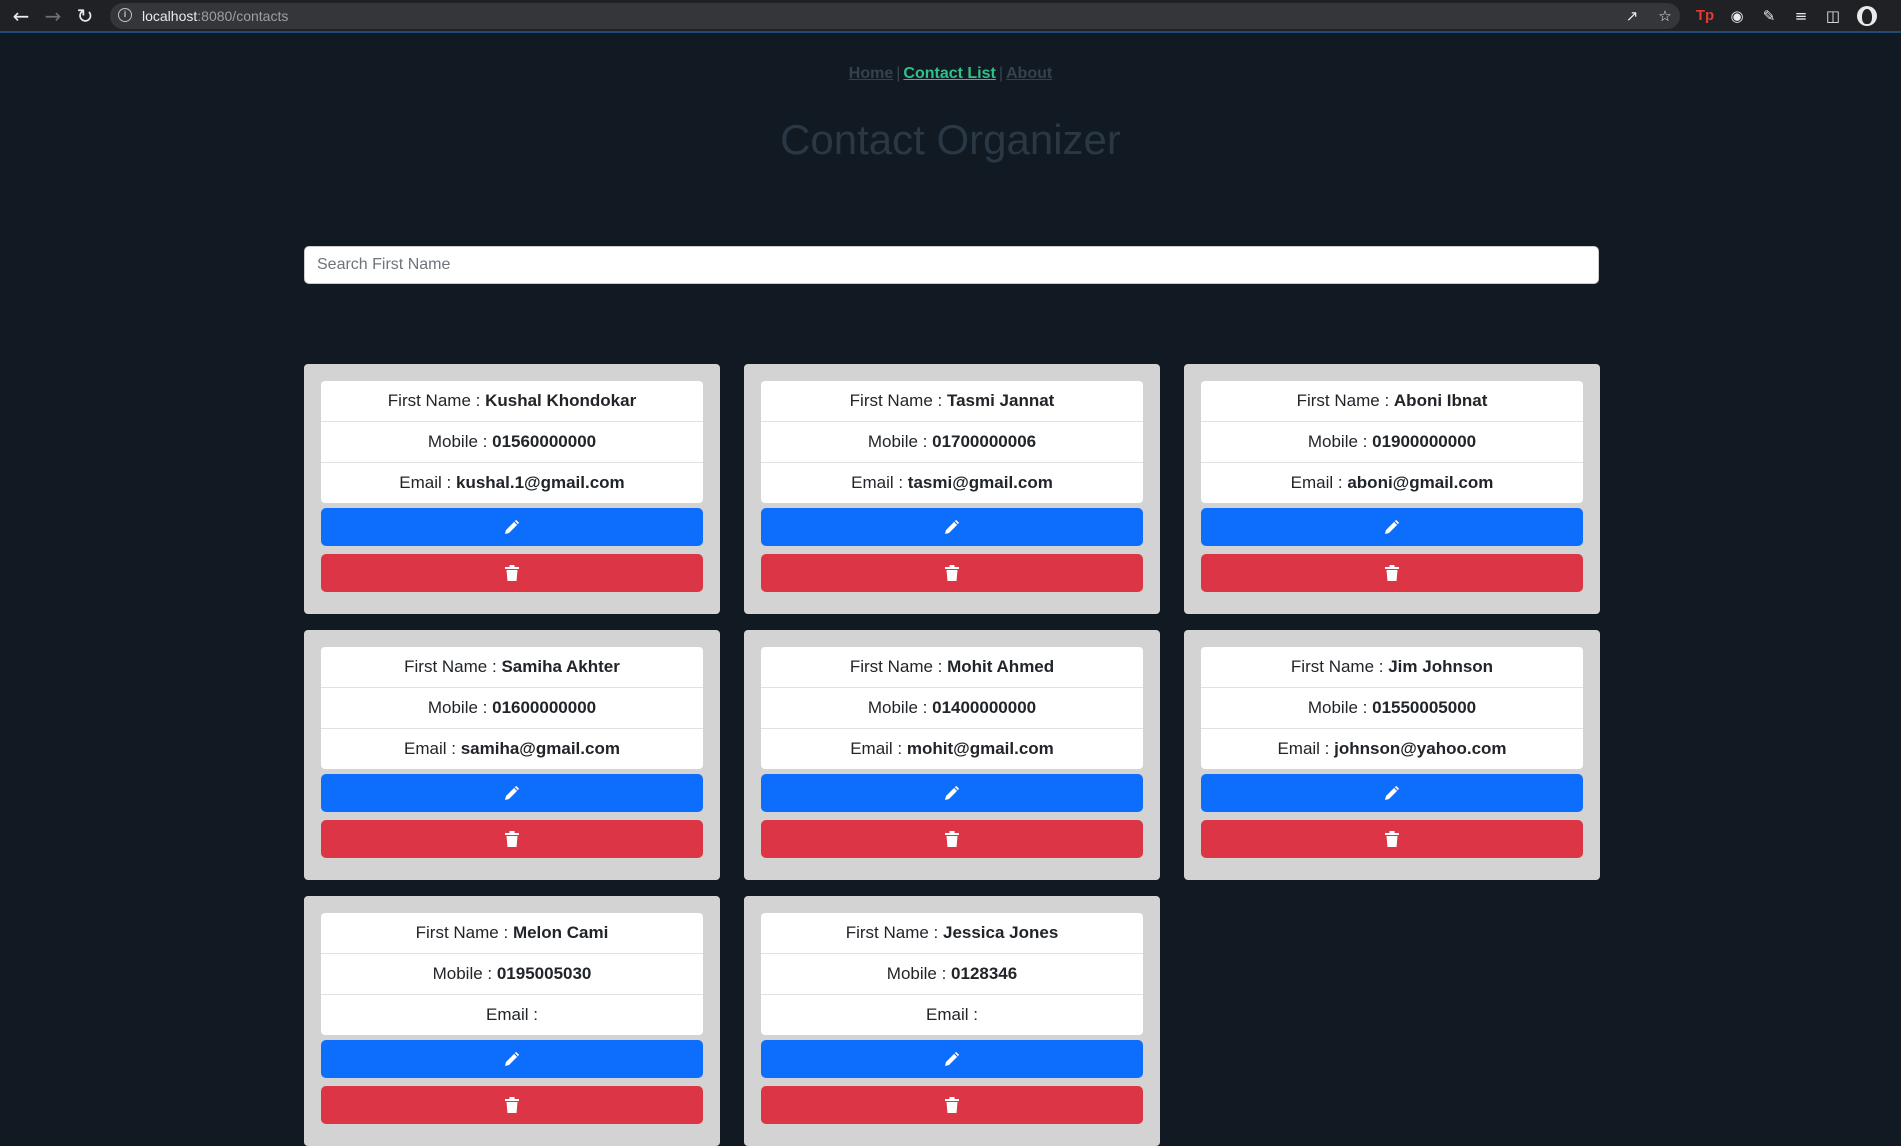 The height and width of the screenshot is (1146, 1901). What do you see at coordinates (1424, 707) in the screenshot?
I see `mobile-value: 01550005000` at bounding box center [1424, 707].